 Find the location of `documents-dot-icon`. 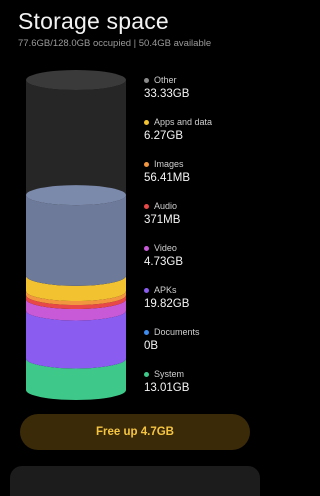

documents-dot-icon is located at coordinates (146, 332).